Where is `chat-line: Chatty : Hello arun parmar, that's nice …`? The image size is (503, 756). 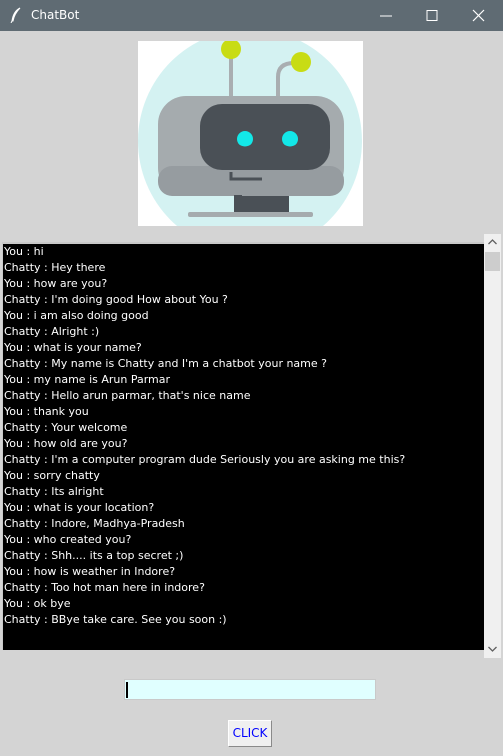
chat-line: Chatty : Hello arun parmar, that's nice … is located at coordinates (127, 395).